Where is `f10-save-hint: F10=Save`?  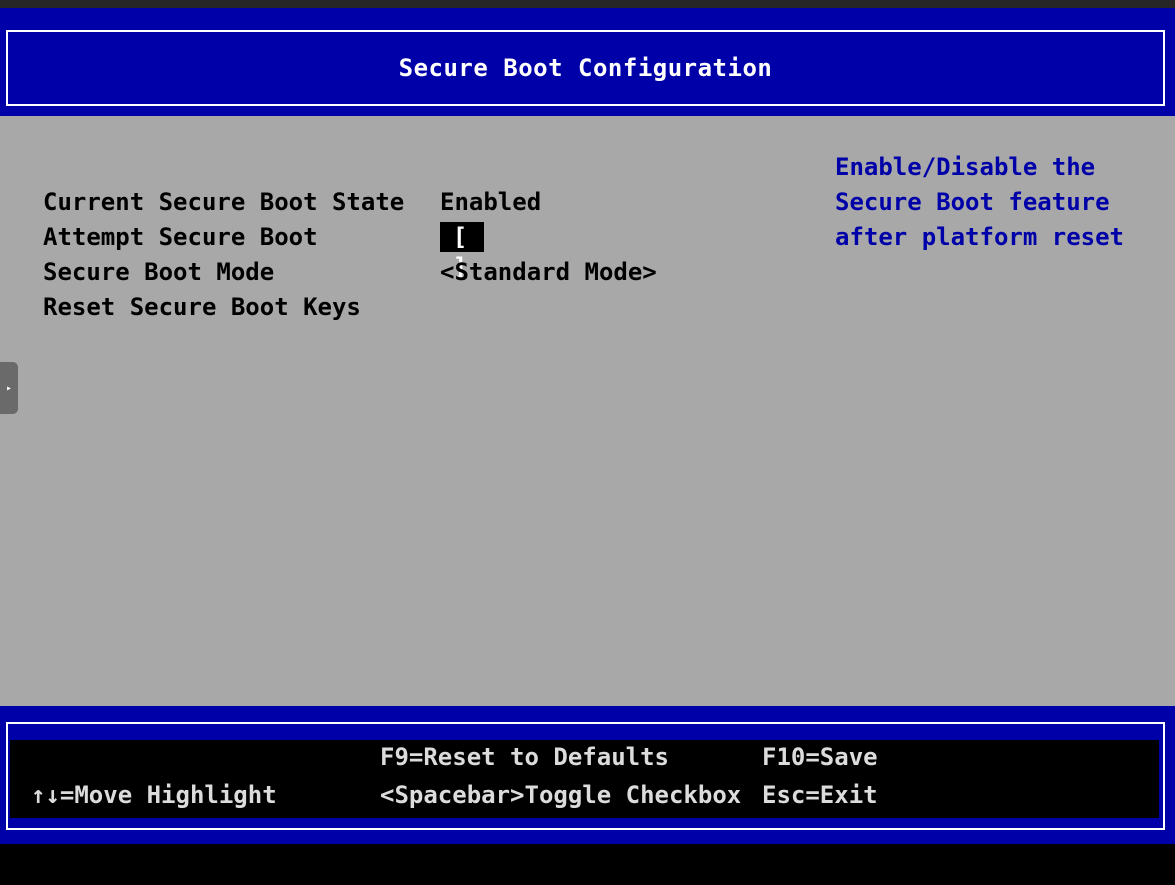 f10-save-hint: F10=Save is located at coordinates (820, 757).